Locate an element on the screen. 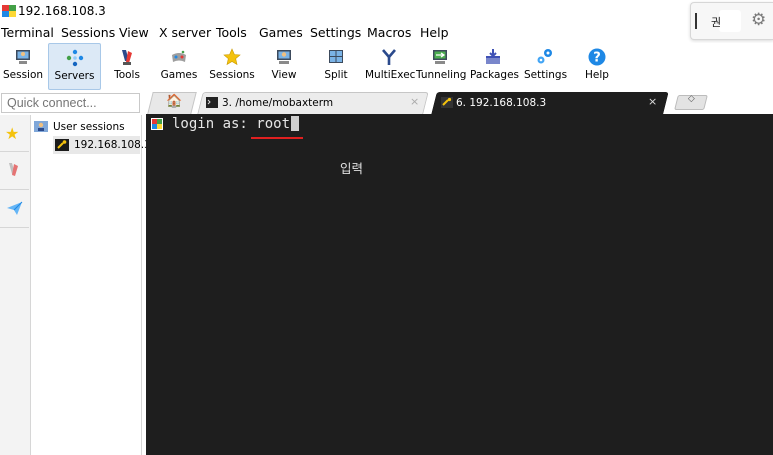  session-icon is located at coordinates (23, 57).